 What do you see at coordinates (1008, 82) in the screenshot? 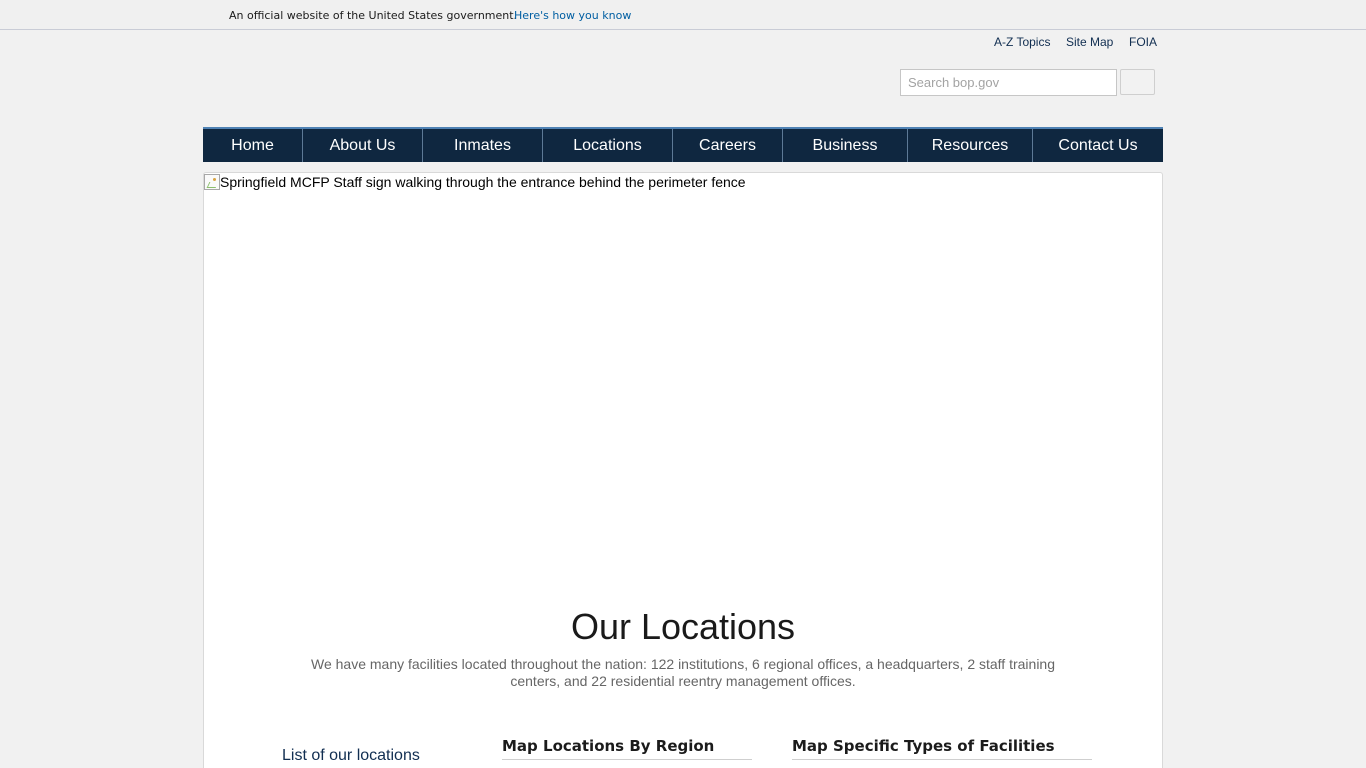
I see `search-input` at bounding box center [1008, 82].